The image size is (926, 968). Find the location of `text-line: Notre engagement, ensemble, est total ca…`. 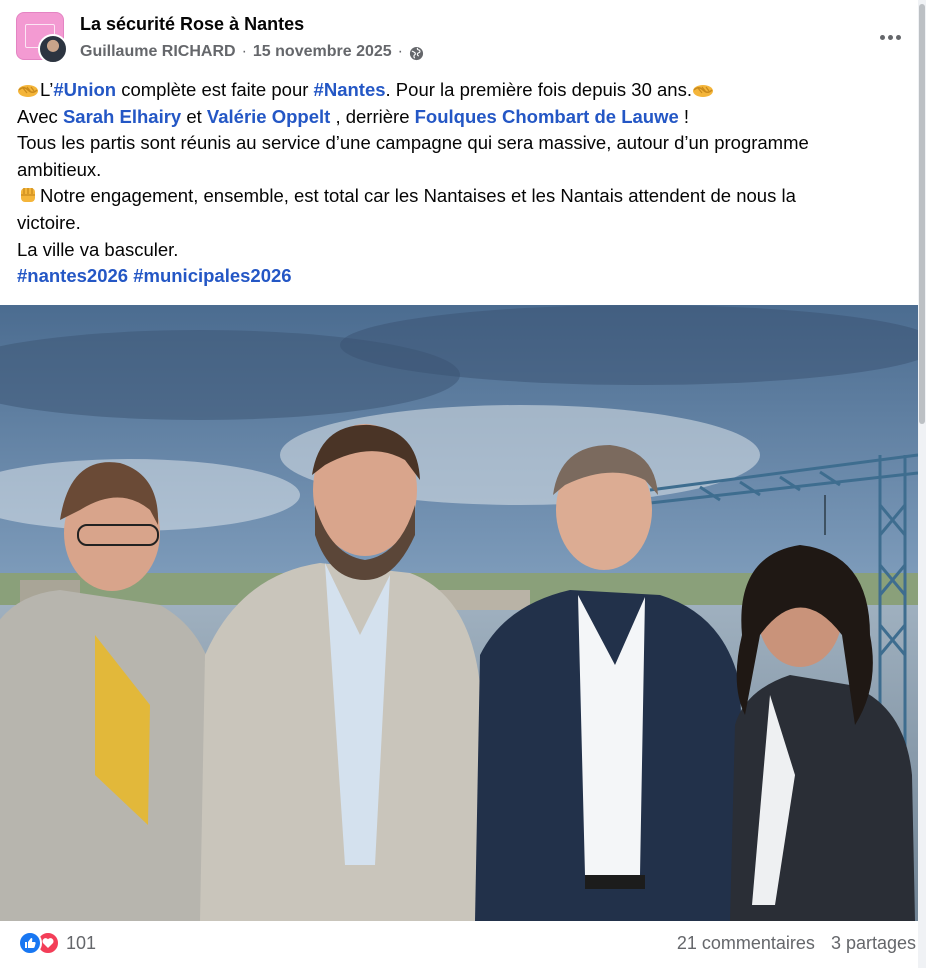

text-line: Notre engagement, ensemble, est total ca… is located at coordinates (457, 196).